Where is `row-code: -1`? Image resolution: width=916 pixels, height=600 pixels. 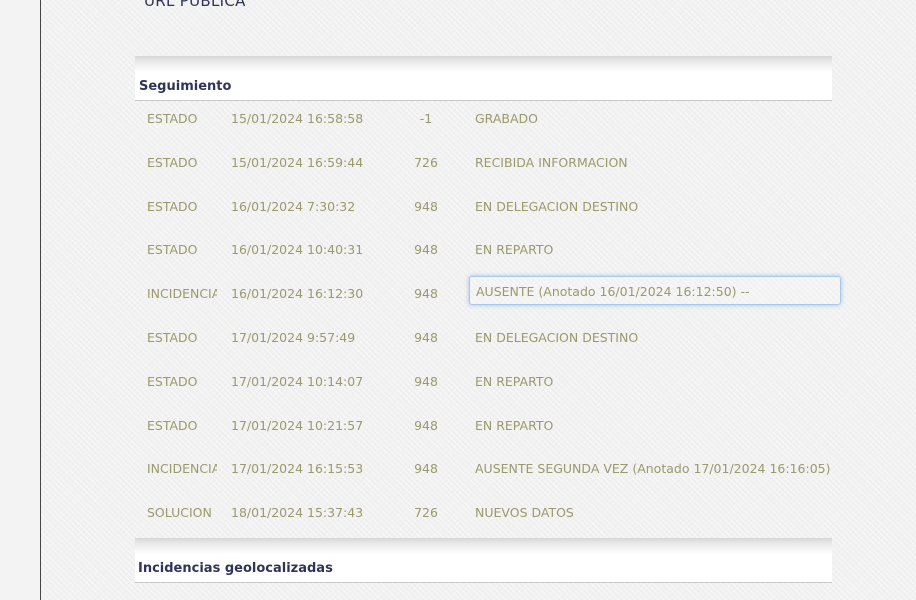
row-code: -1 is located at coordinates (426, 118).